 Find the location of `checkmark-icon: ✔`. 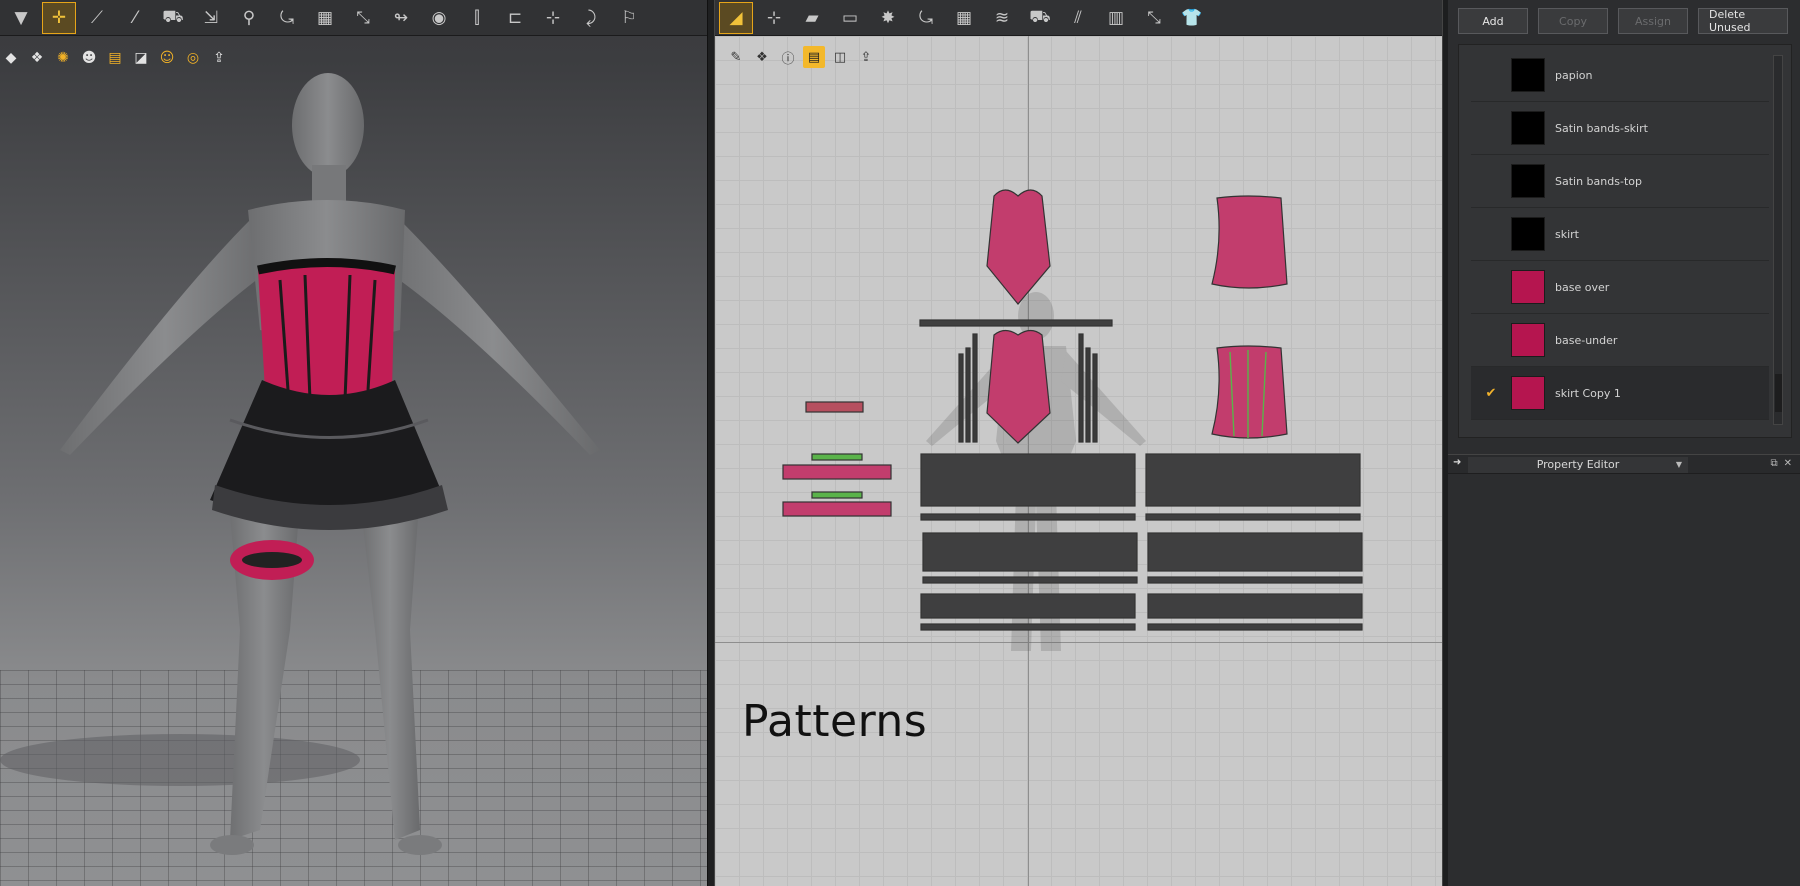

checkmark-icon: ✔ is located at coordinates (1491, 393).